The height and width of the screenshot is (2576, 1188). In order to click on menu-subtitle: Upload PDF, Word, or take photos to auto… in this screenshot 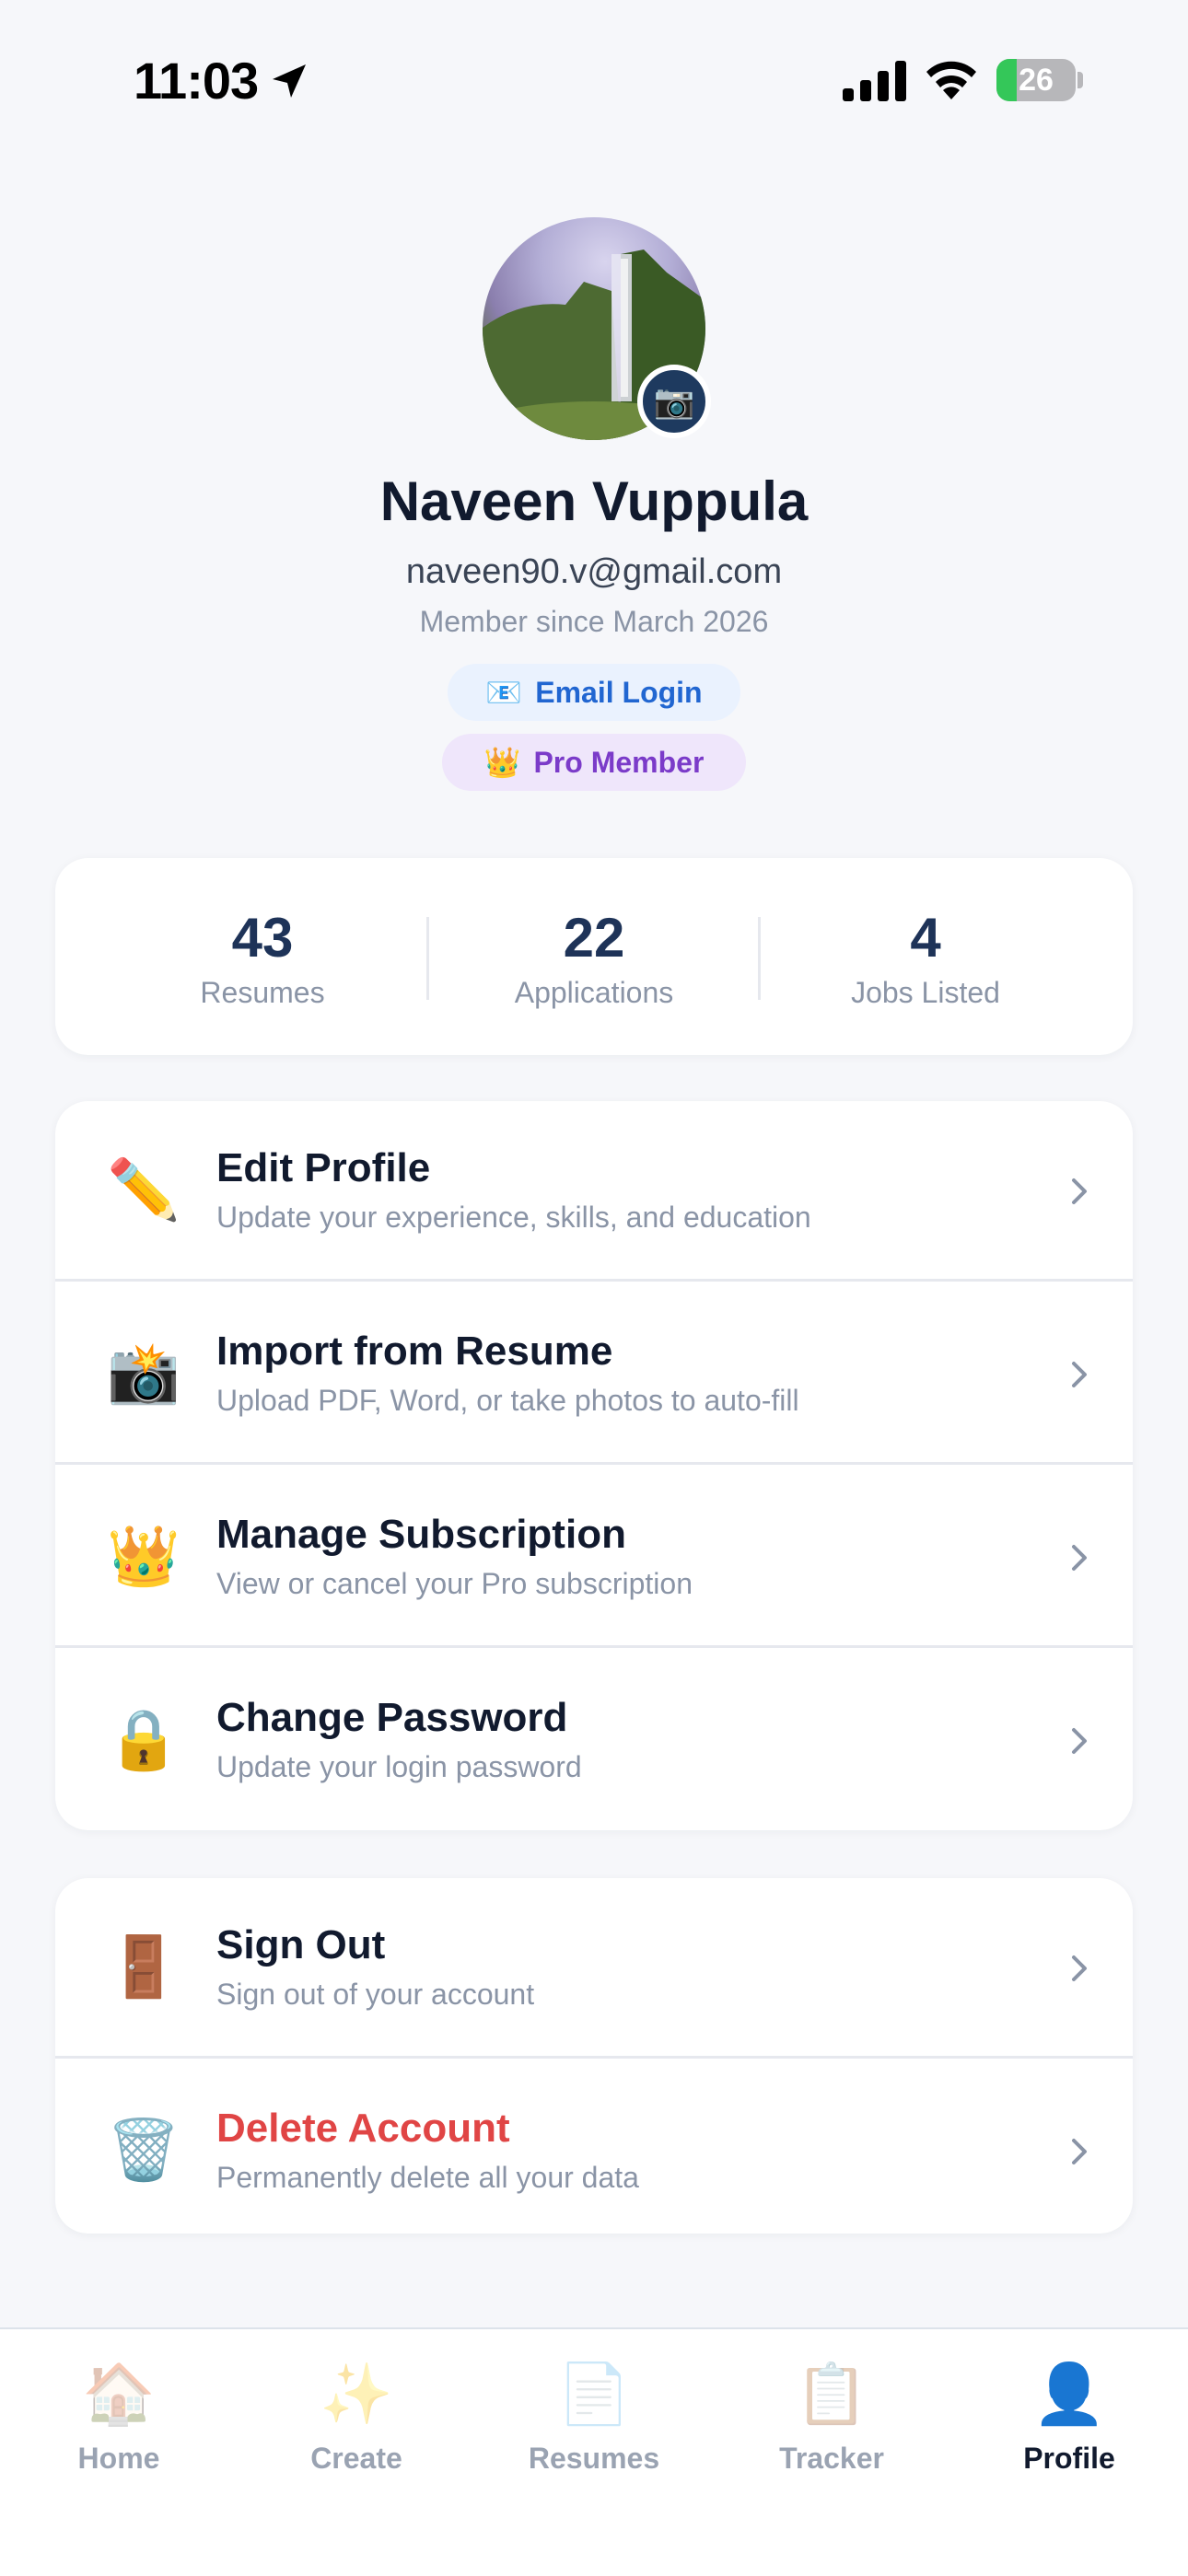, I will do `click(507, 1400)`.